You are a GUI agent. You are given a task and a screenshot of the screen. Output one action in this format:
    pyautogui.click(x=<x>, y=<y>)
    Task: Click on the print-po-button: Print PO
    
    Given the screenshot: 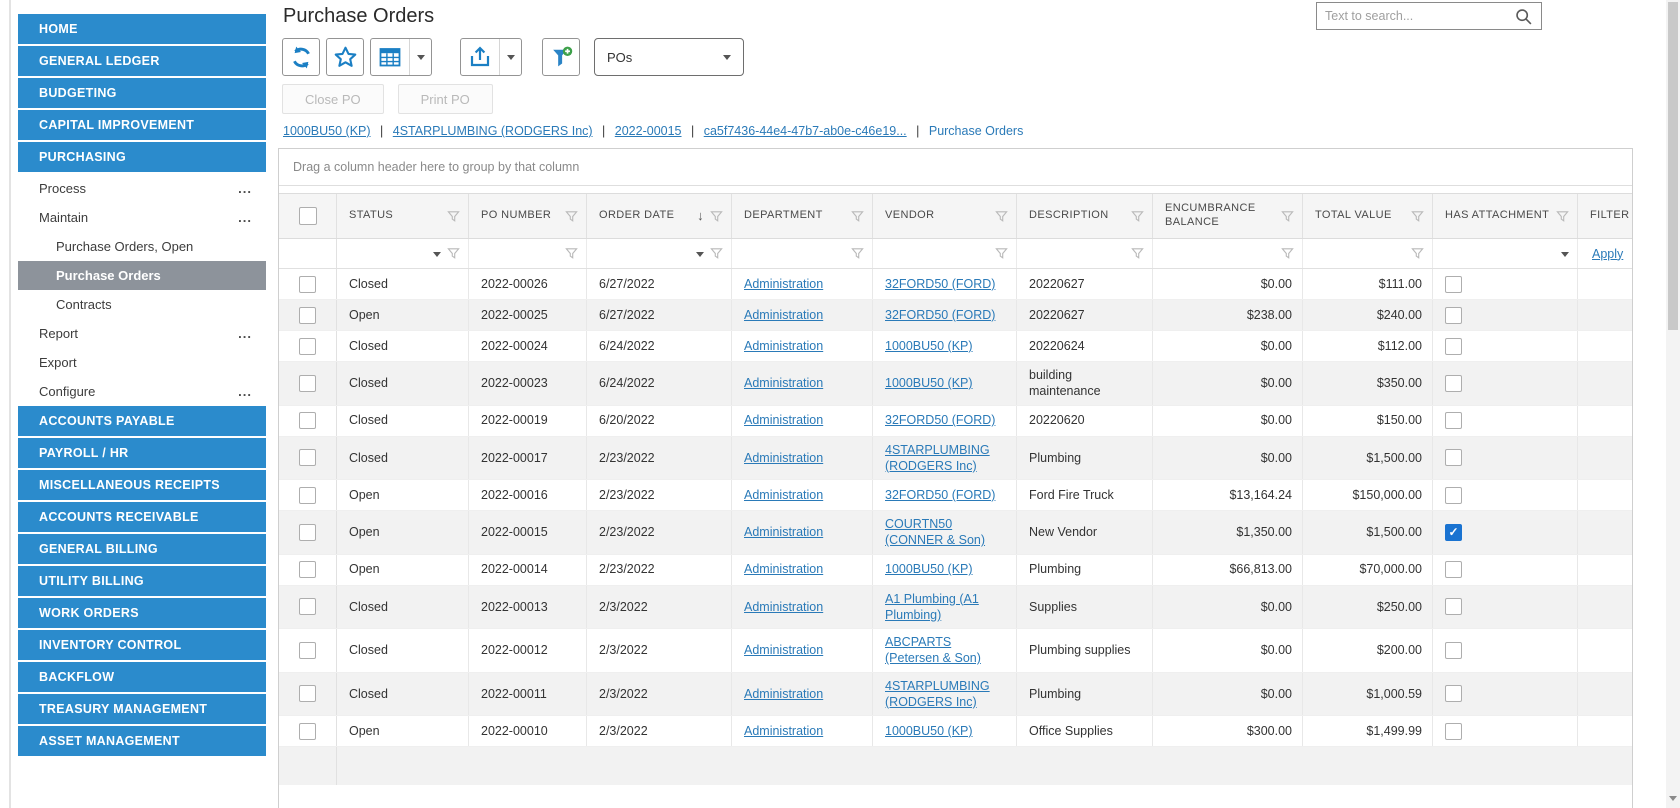 What is the action you would take?
    pyautogui.click(x=445, y=99)
    